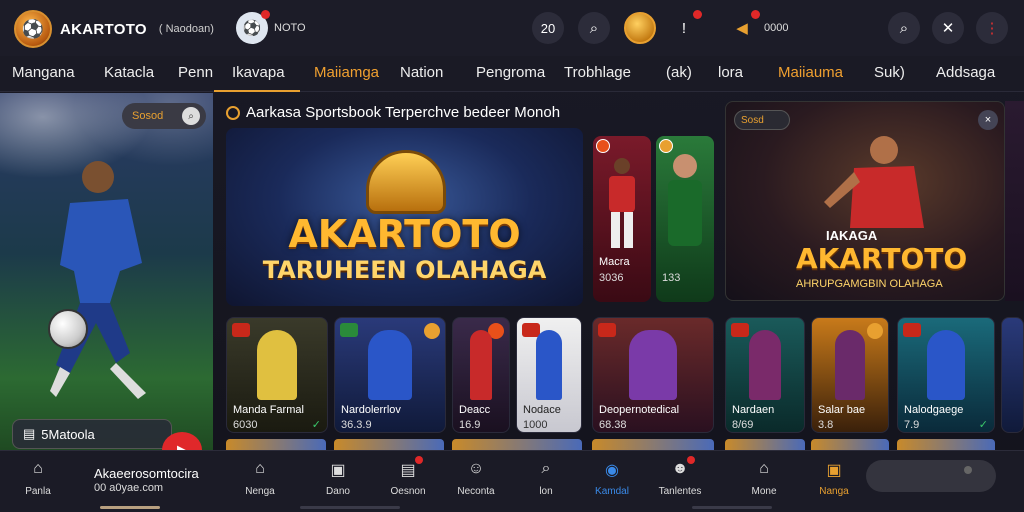 This screenshot has width=1024, height=512. I want to click on arrow-icon: ◀, so click(743, 27).